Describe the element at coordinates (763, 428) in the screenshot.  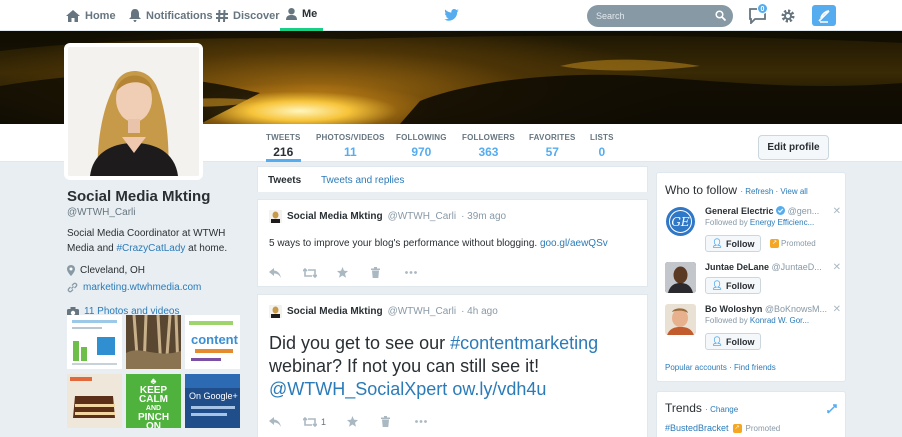
I see `promoted-text: Promoted` at that location.